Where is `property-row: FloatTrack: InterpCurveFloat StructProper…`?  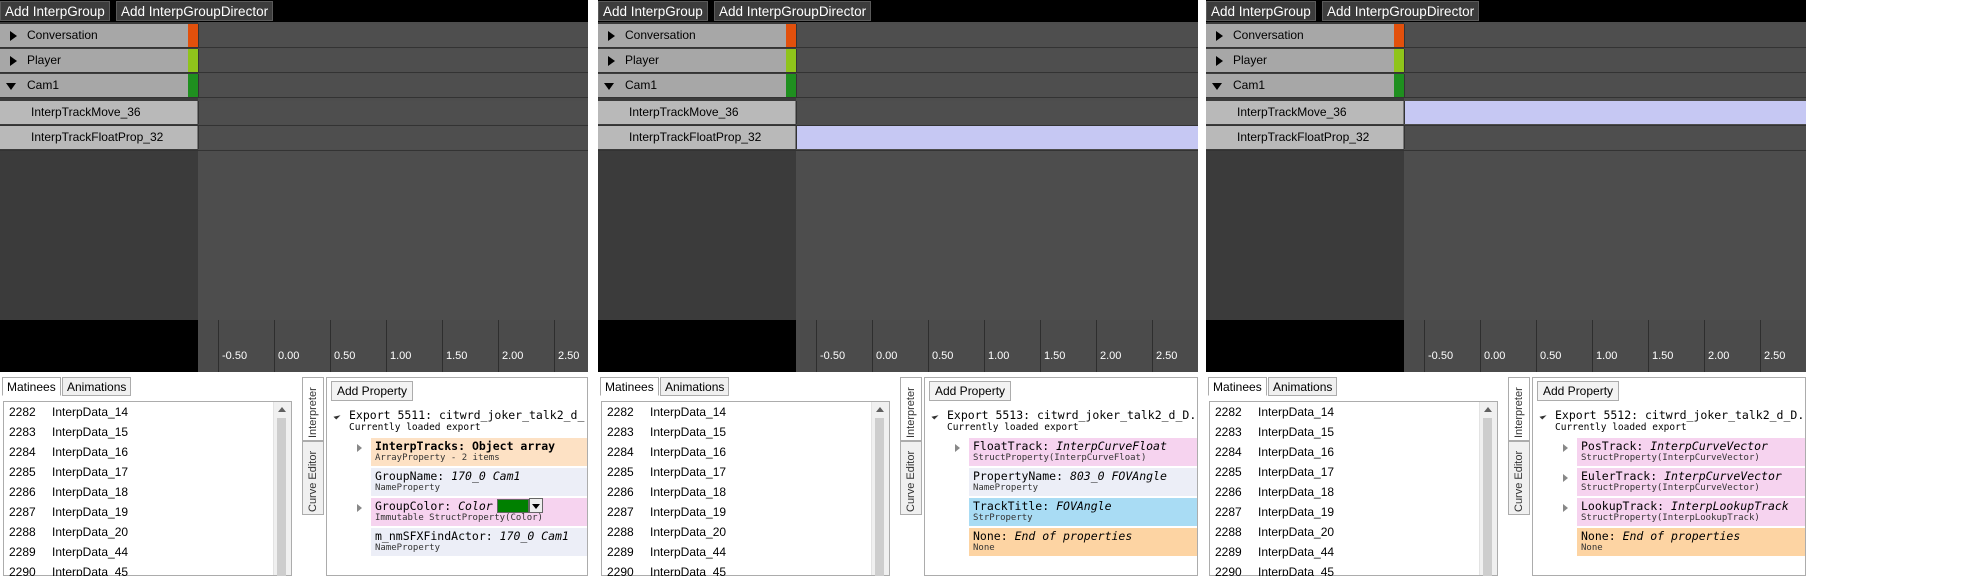
property-row: FloatTrack: InterpCurveFloat StructProper… is located at coordinates (1083, 452).